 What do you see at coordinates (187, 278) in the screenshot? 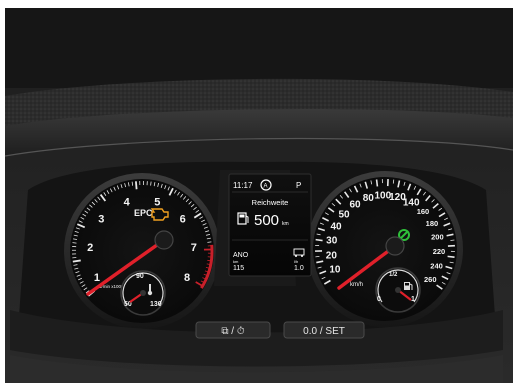
I see `tachometer-number: 8` at bounding box center [187, 278].